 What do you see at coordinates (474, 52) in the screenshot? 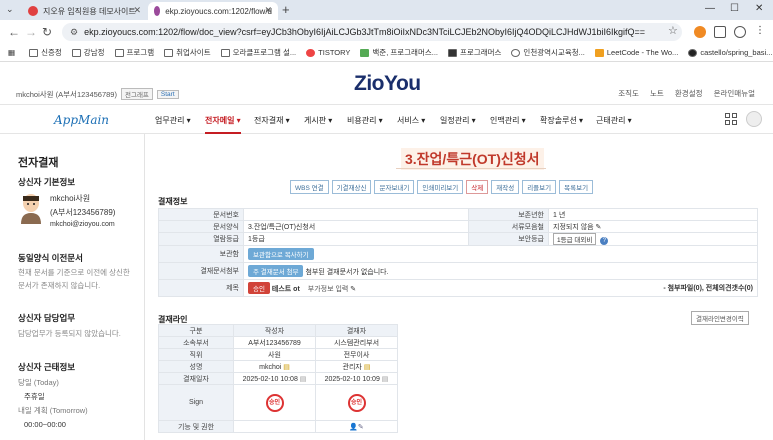
I see `bookmark-item: 프로그래머스` at bounding box center [474, 52].